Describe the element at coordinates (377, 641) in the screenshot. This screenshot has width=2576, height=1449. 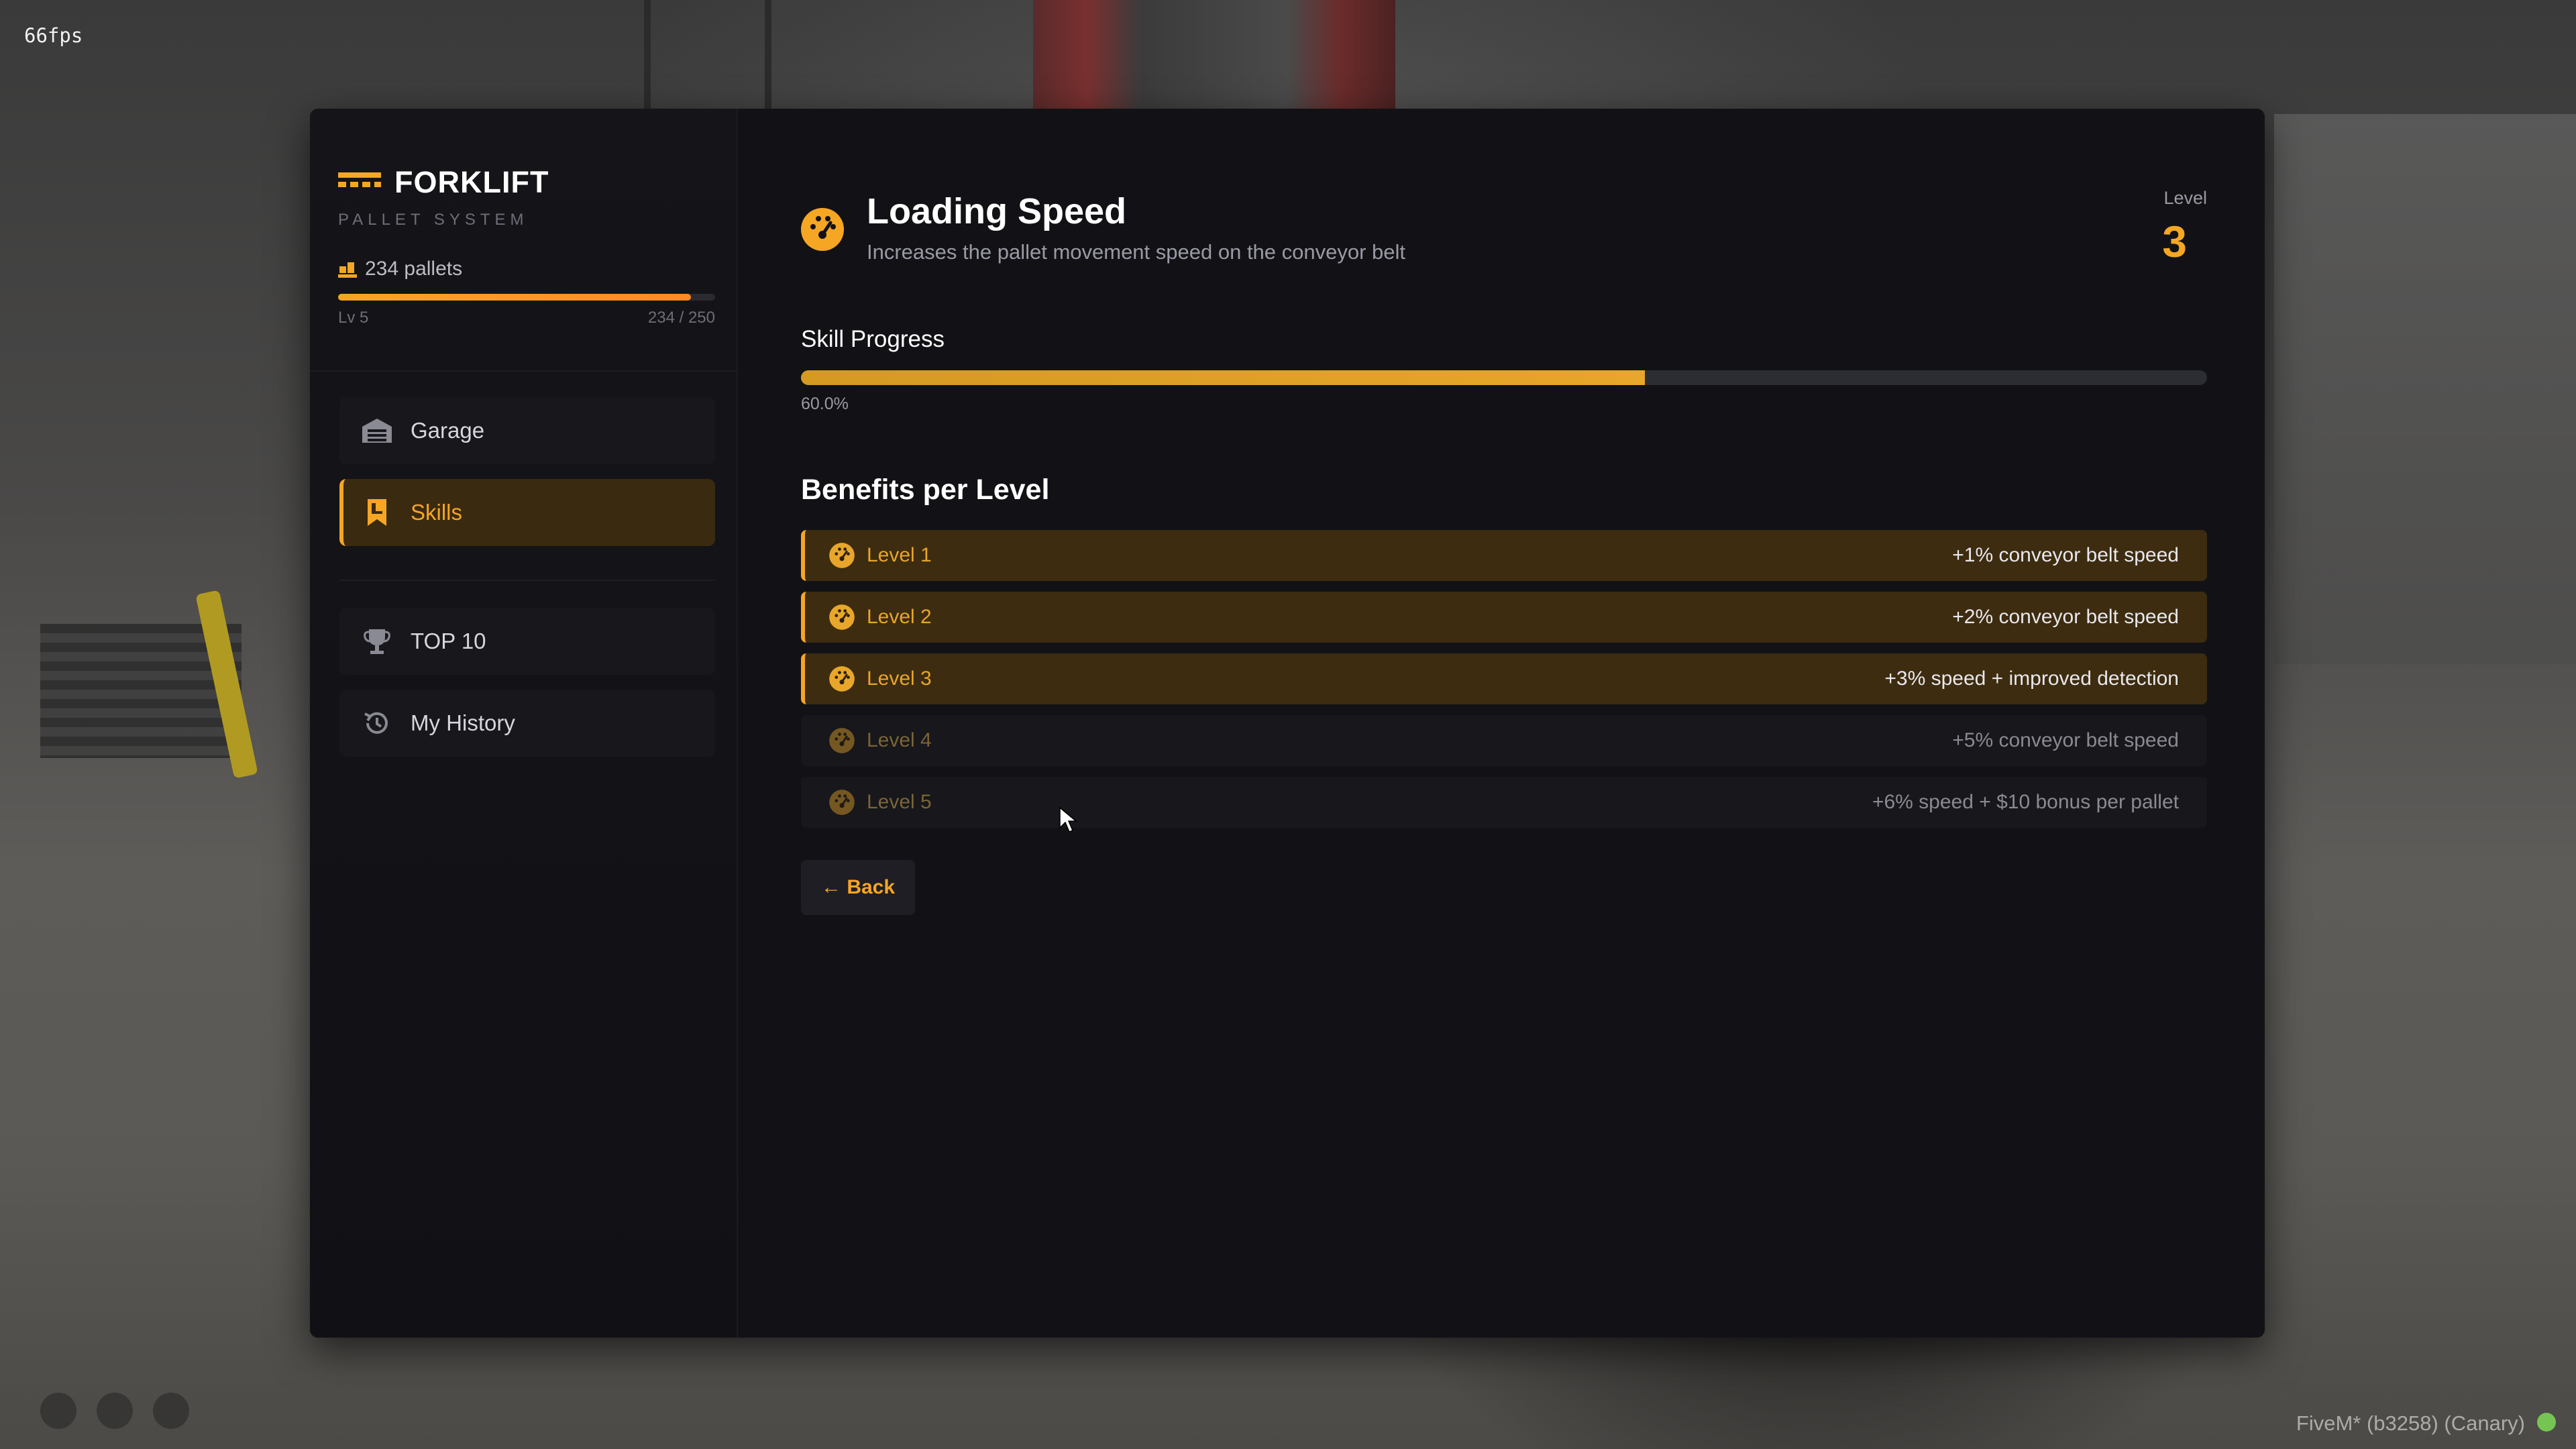
I see `trophy-icon` at that location.